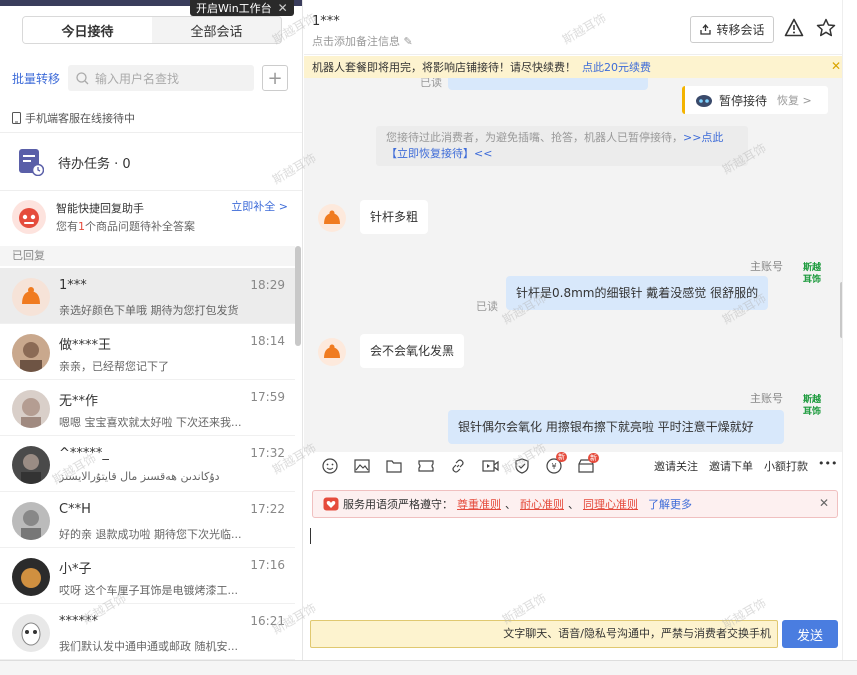 This screenshot has width=857, height=675. I want to click on invite-follow-button: 邀请关注, so click(676, 466).